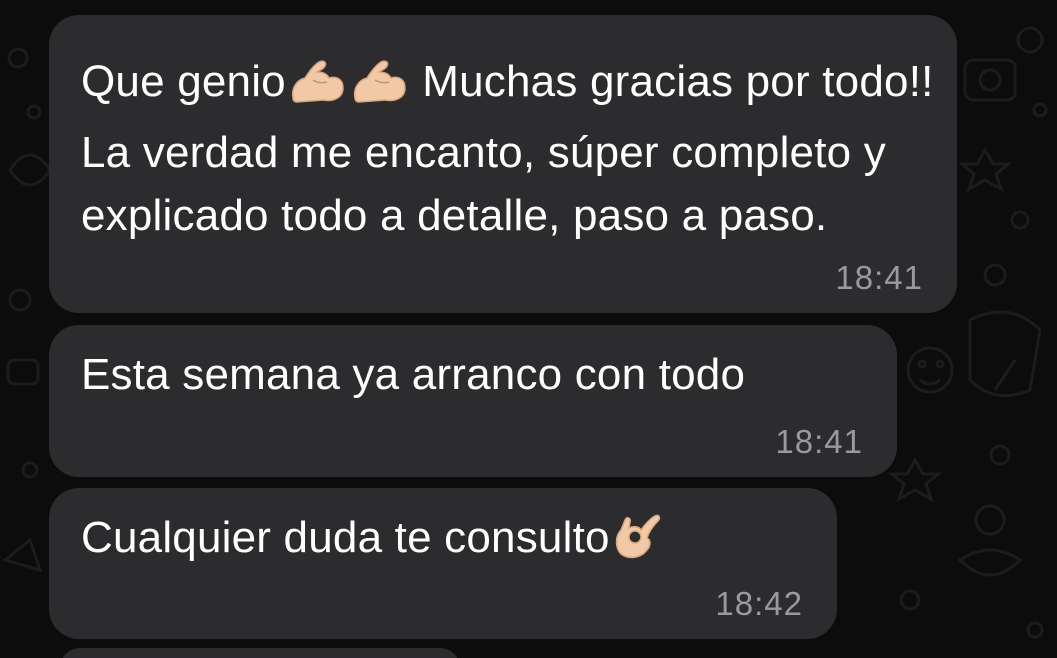 The image size is (1057, 658). What do you see at coordinates (413, 374) in the screenshot?
I see `message-text: Esta semana ya arranco con todo` at bounding box center [413, 374].